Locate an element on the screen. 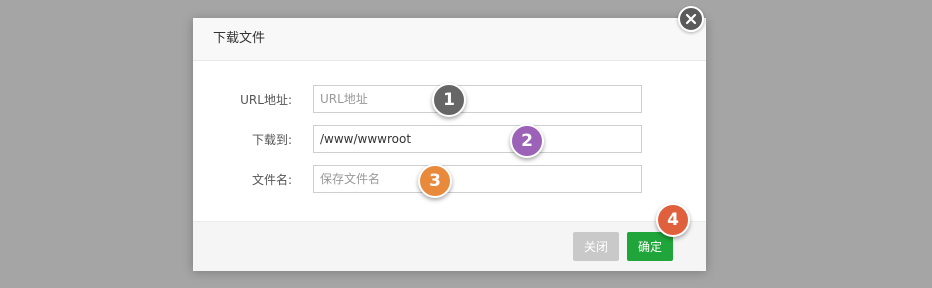 Image resolution: width=932 pixels, height=288 pixels. url-label: URL地址: is located at coordinates (266, 100).